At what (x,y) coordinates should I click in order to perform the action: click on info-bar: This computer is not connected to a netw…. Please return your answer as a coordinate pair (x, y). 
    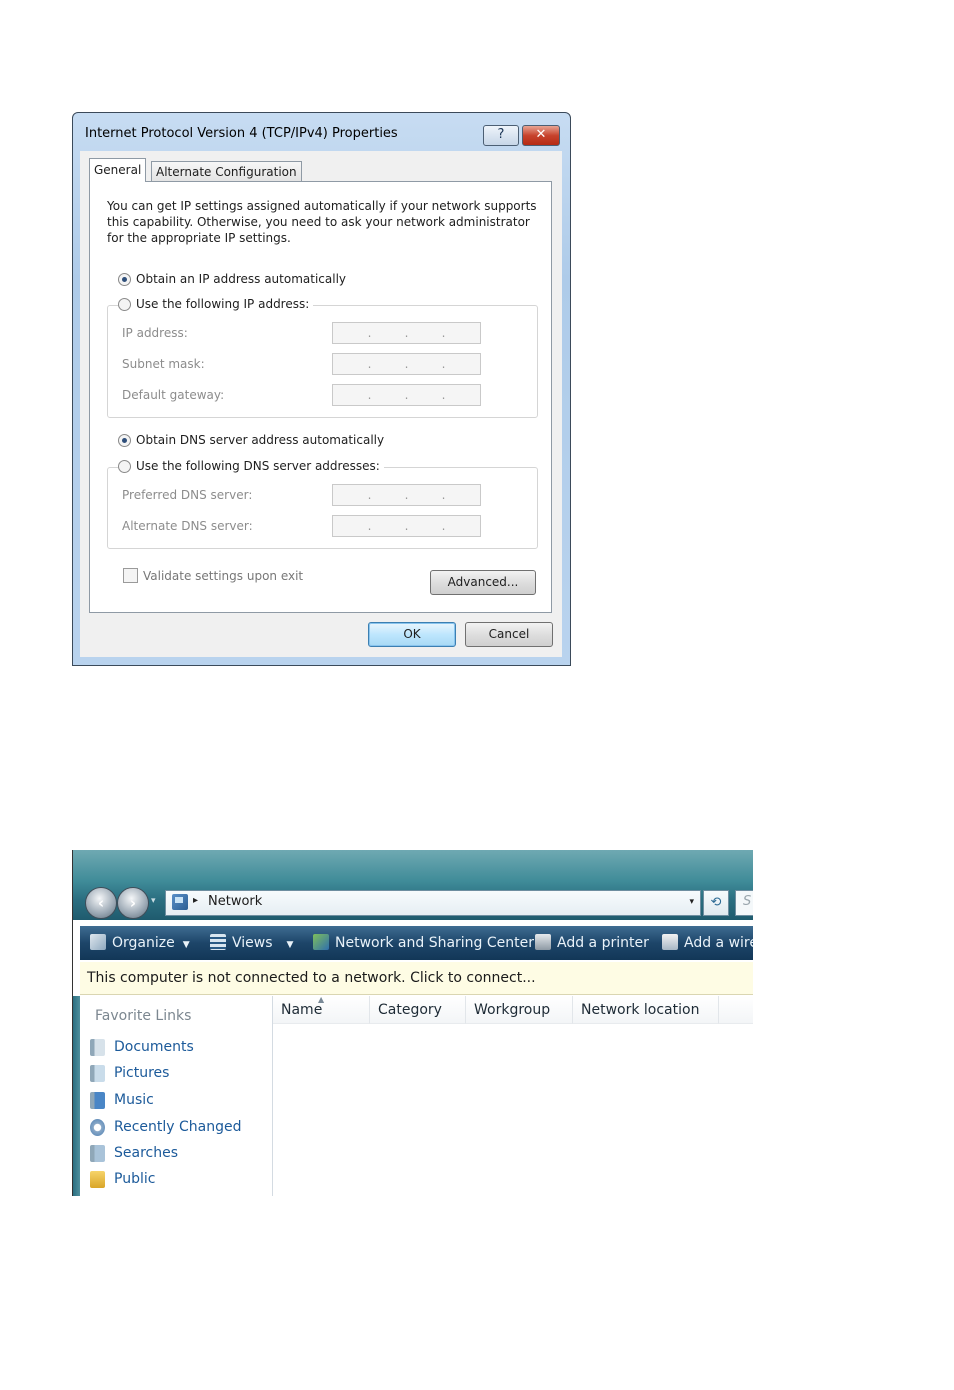
    Looking at the image, I should click on (416, 978).